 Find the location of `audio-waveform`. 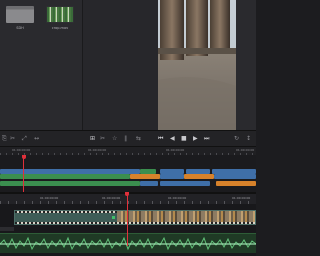

audio-waveform is located at coordinates (128, 243).